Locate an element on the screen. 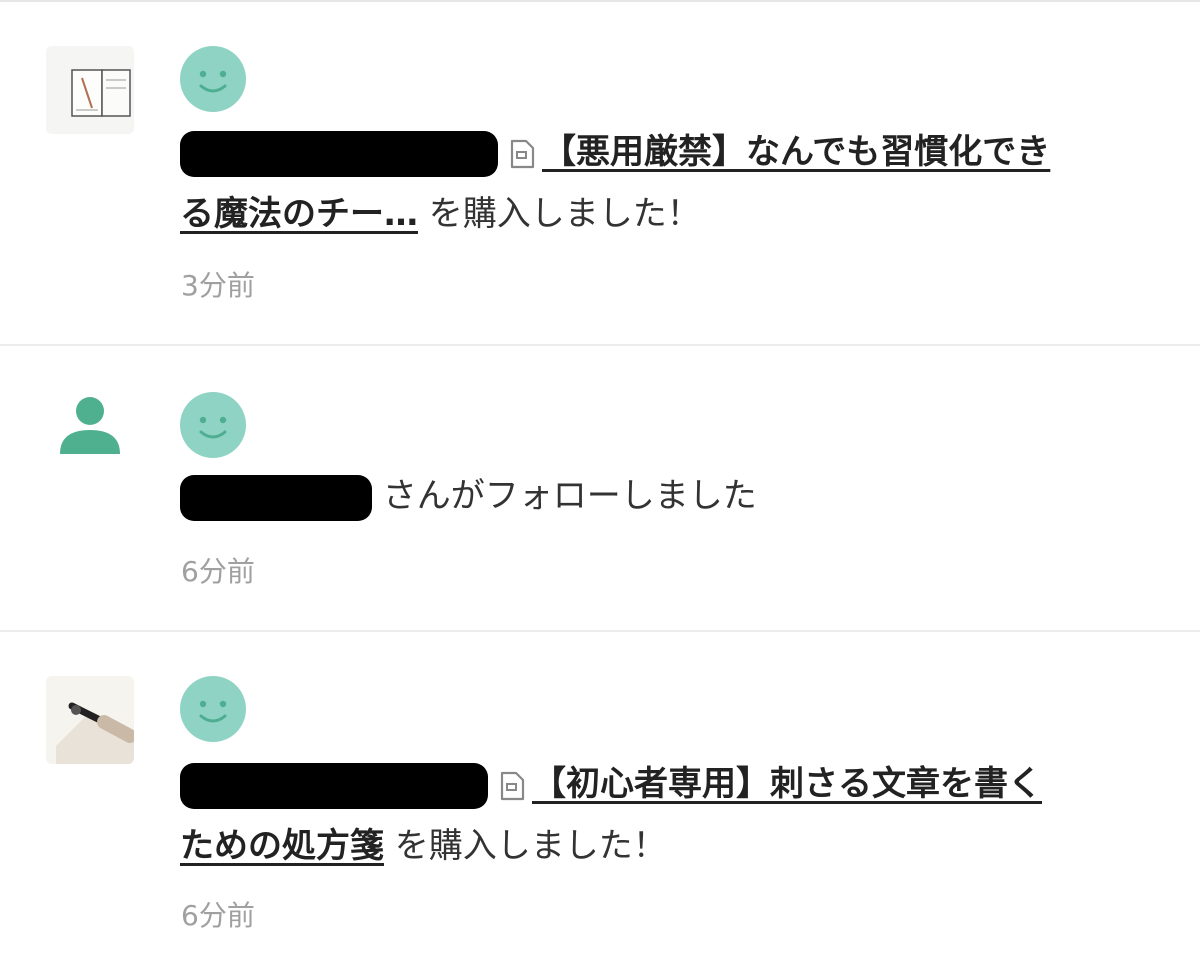  notification-text-line-1: 【悪用厳禁】なんでも習慣化でき is located at coordinates (615, 153).